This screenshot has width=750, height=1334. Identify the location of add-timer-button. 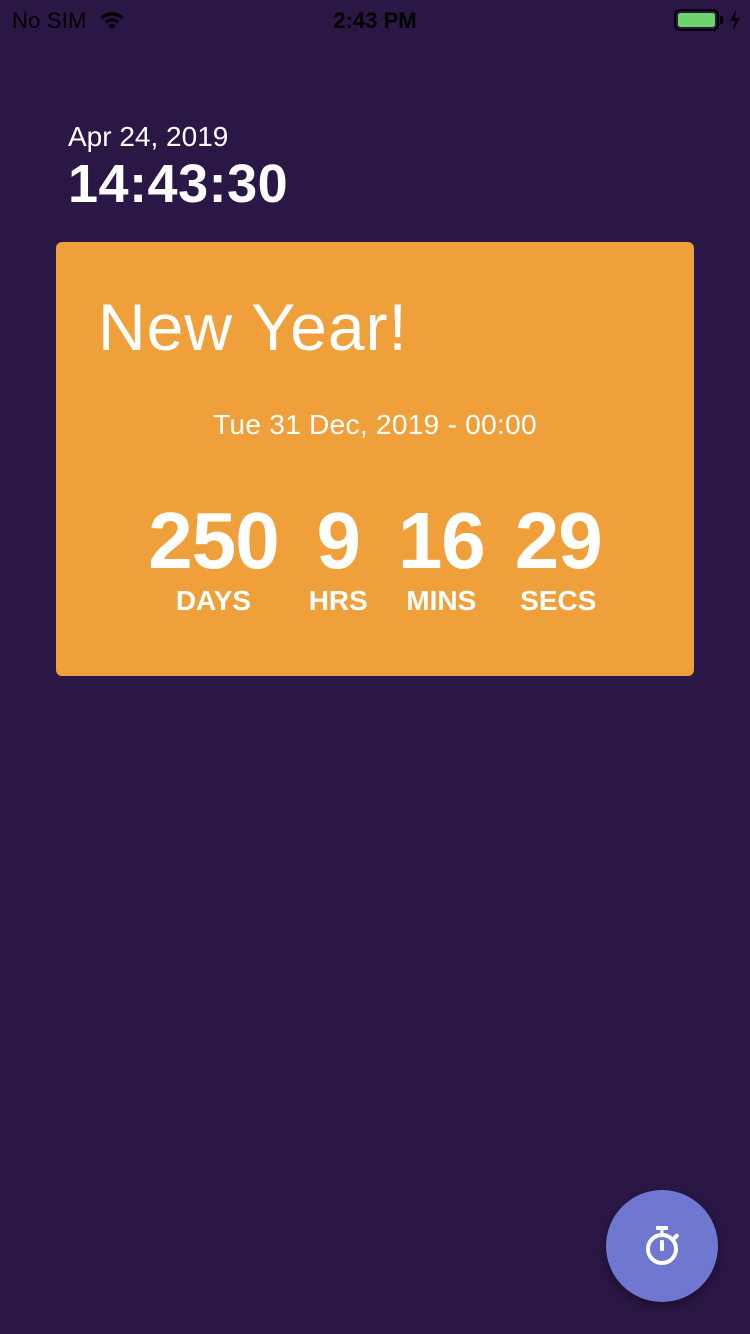
(662, 1246).